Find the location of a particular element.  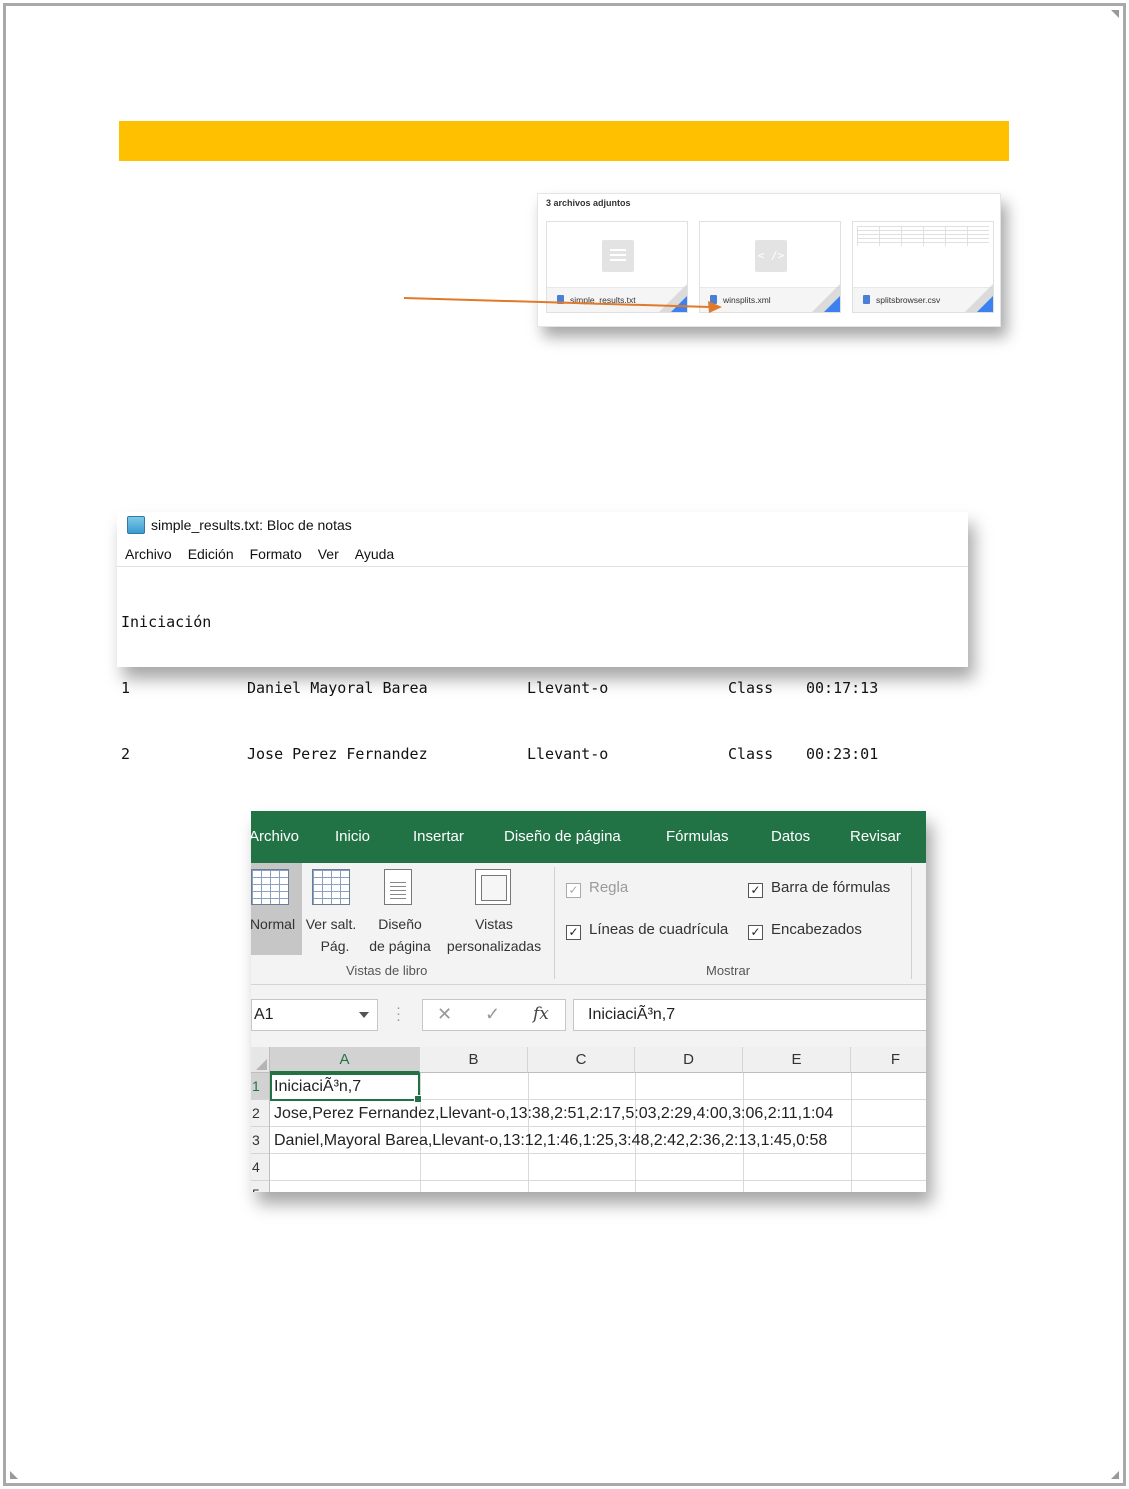

menu-edicion: Edición is located at coordinates (211, 555).